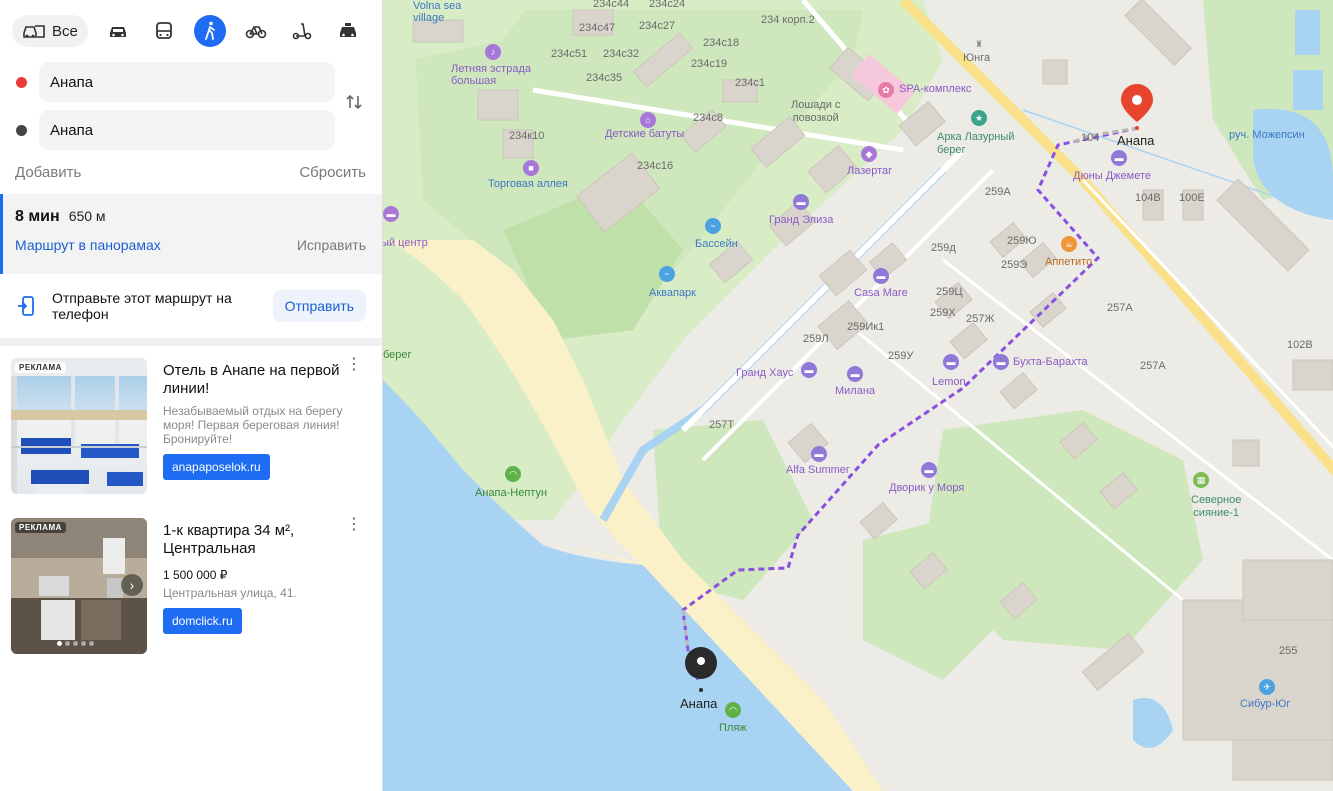  I want to click on map-label: Арка Лазурный берег, so click(975, 144).